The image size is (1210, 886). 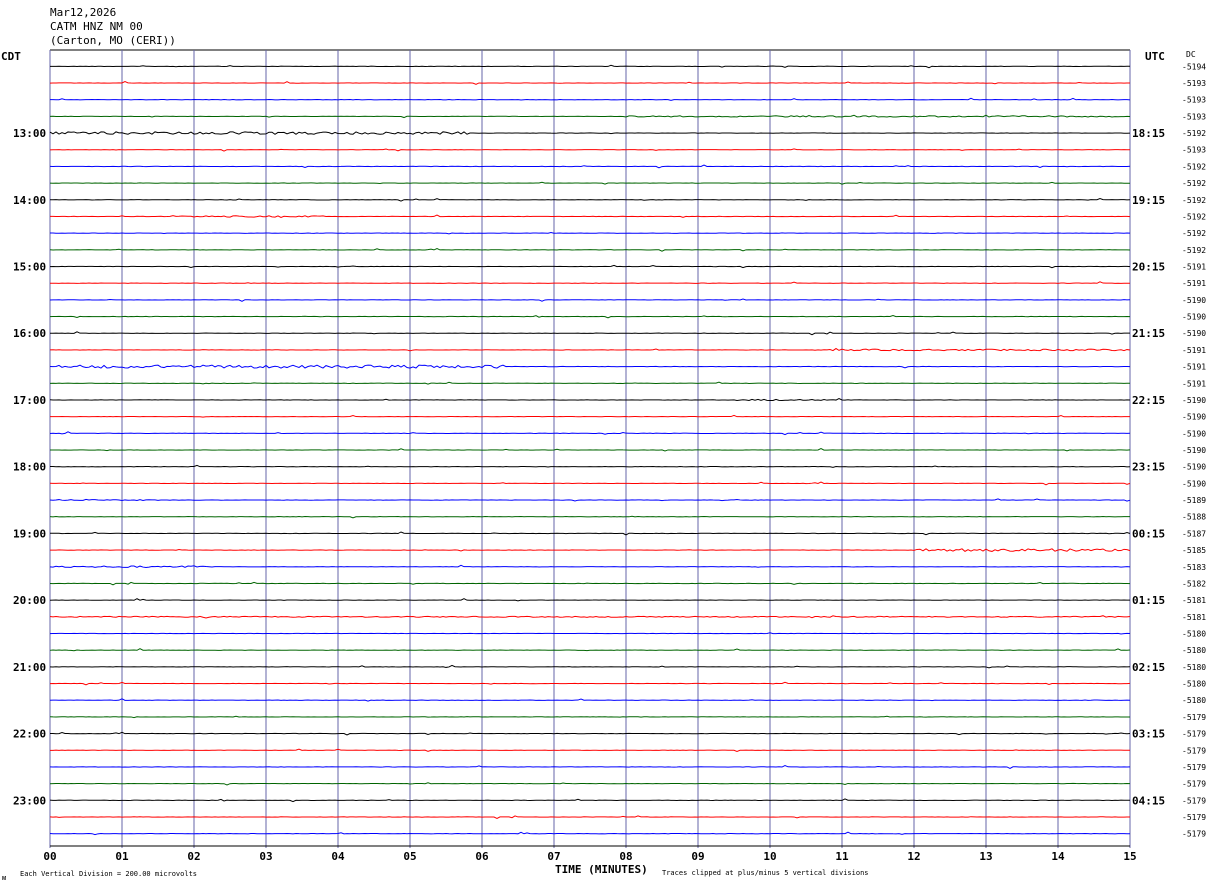 I want to click on right-hour-label: 02:15, so click(x=1148, y=667).